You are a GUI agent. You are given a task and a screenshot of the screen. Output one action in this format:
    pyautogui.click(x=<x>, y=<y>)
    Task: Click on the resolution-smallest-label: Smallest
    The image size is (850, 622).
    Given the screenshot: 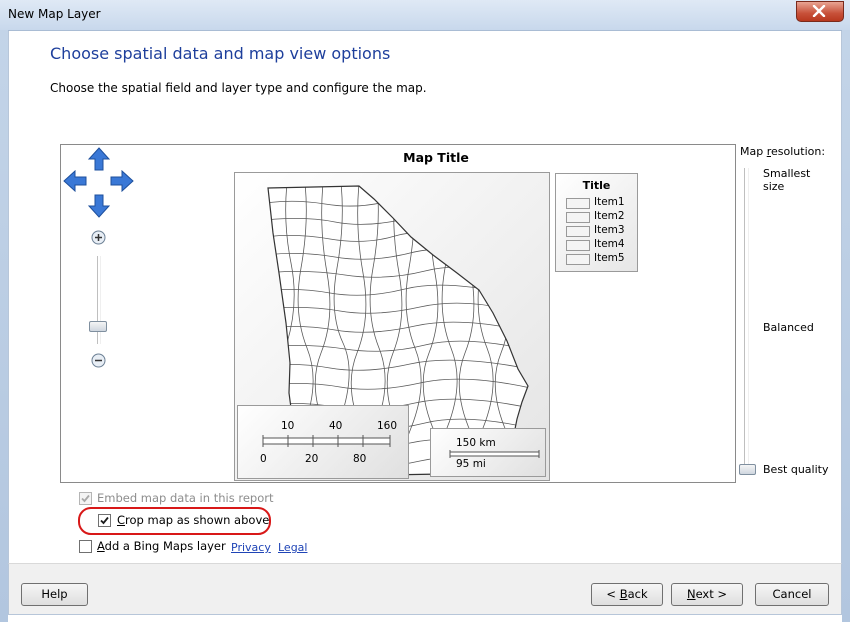 What is the action you would take?
    pyautogui.click(x=787, y=173)
    